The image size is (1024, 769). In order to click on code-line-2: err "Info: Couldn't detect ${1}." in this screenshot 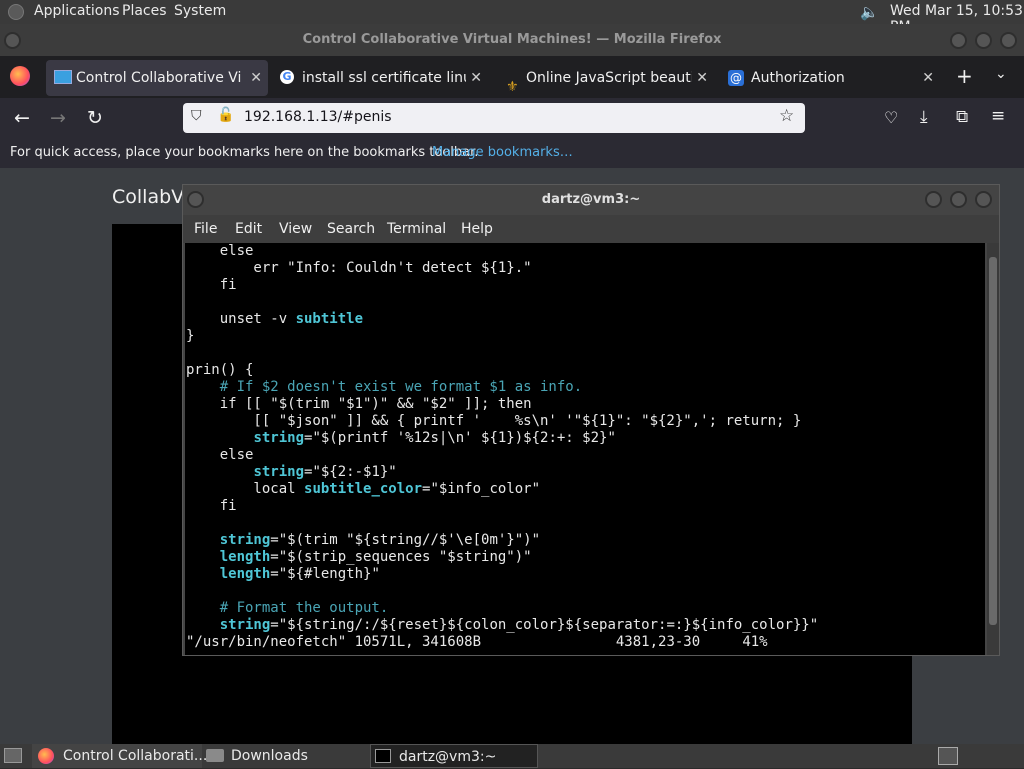, I will do `click(359, 268)`.